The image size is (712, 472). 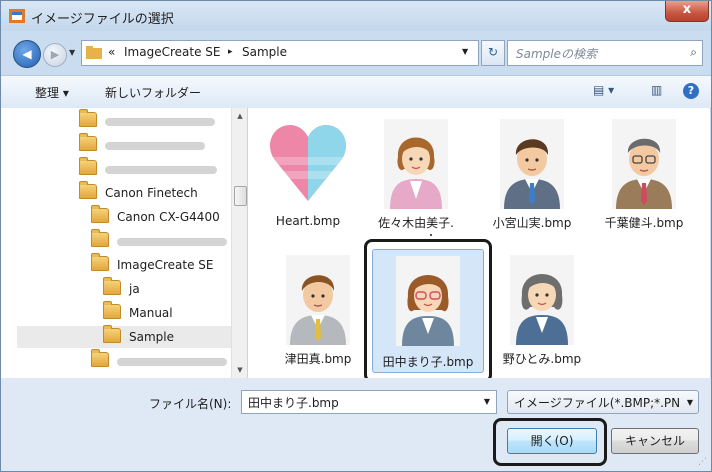 What do you see at coordinates (603, 90) in the screenshot?
I see `view-options-icon: ▤ ▾` at bounding box center [603, 90].